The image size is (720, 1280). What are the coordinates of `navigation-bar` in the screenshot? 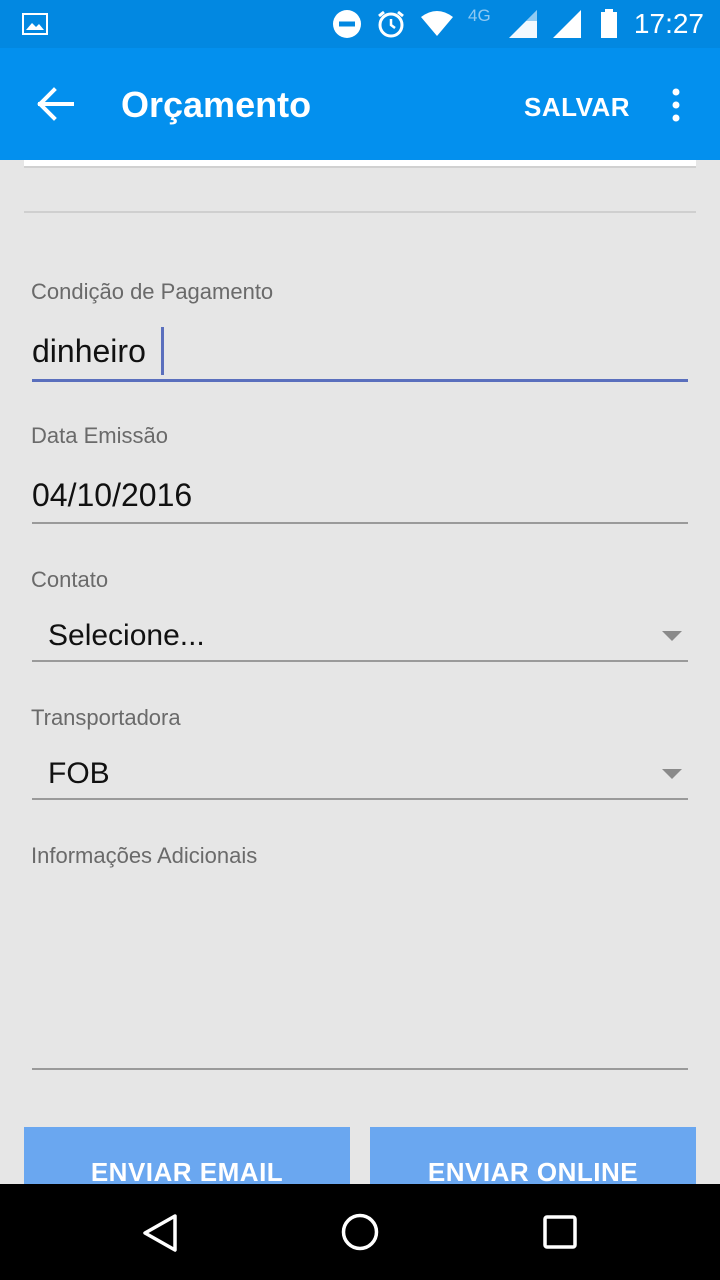 It's located at (360, 1232).